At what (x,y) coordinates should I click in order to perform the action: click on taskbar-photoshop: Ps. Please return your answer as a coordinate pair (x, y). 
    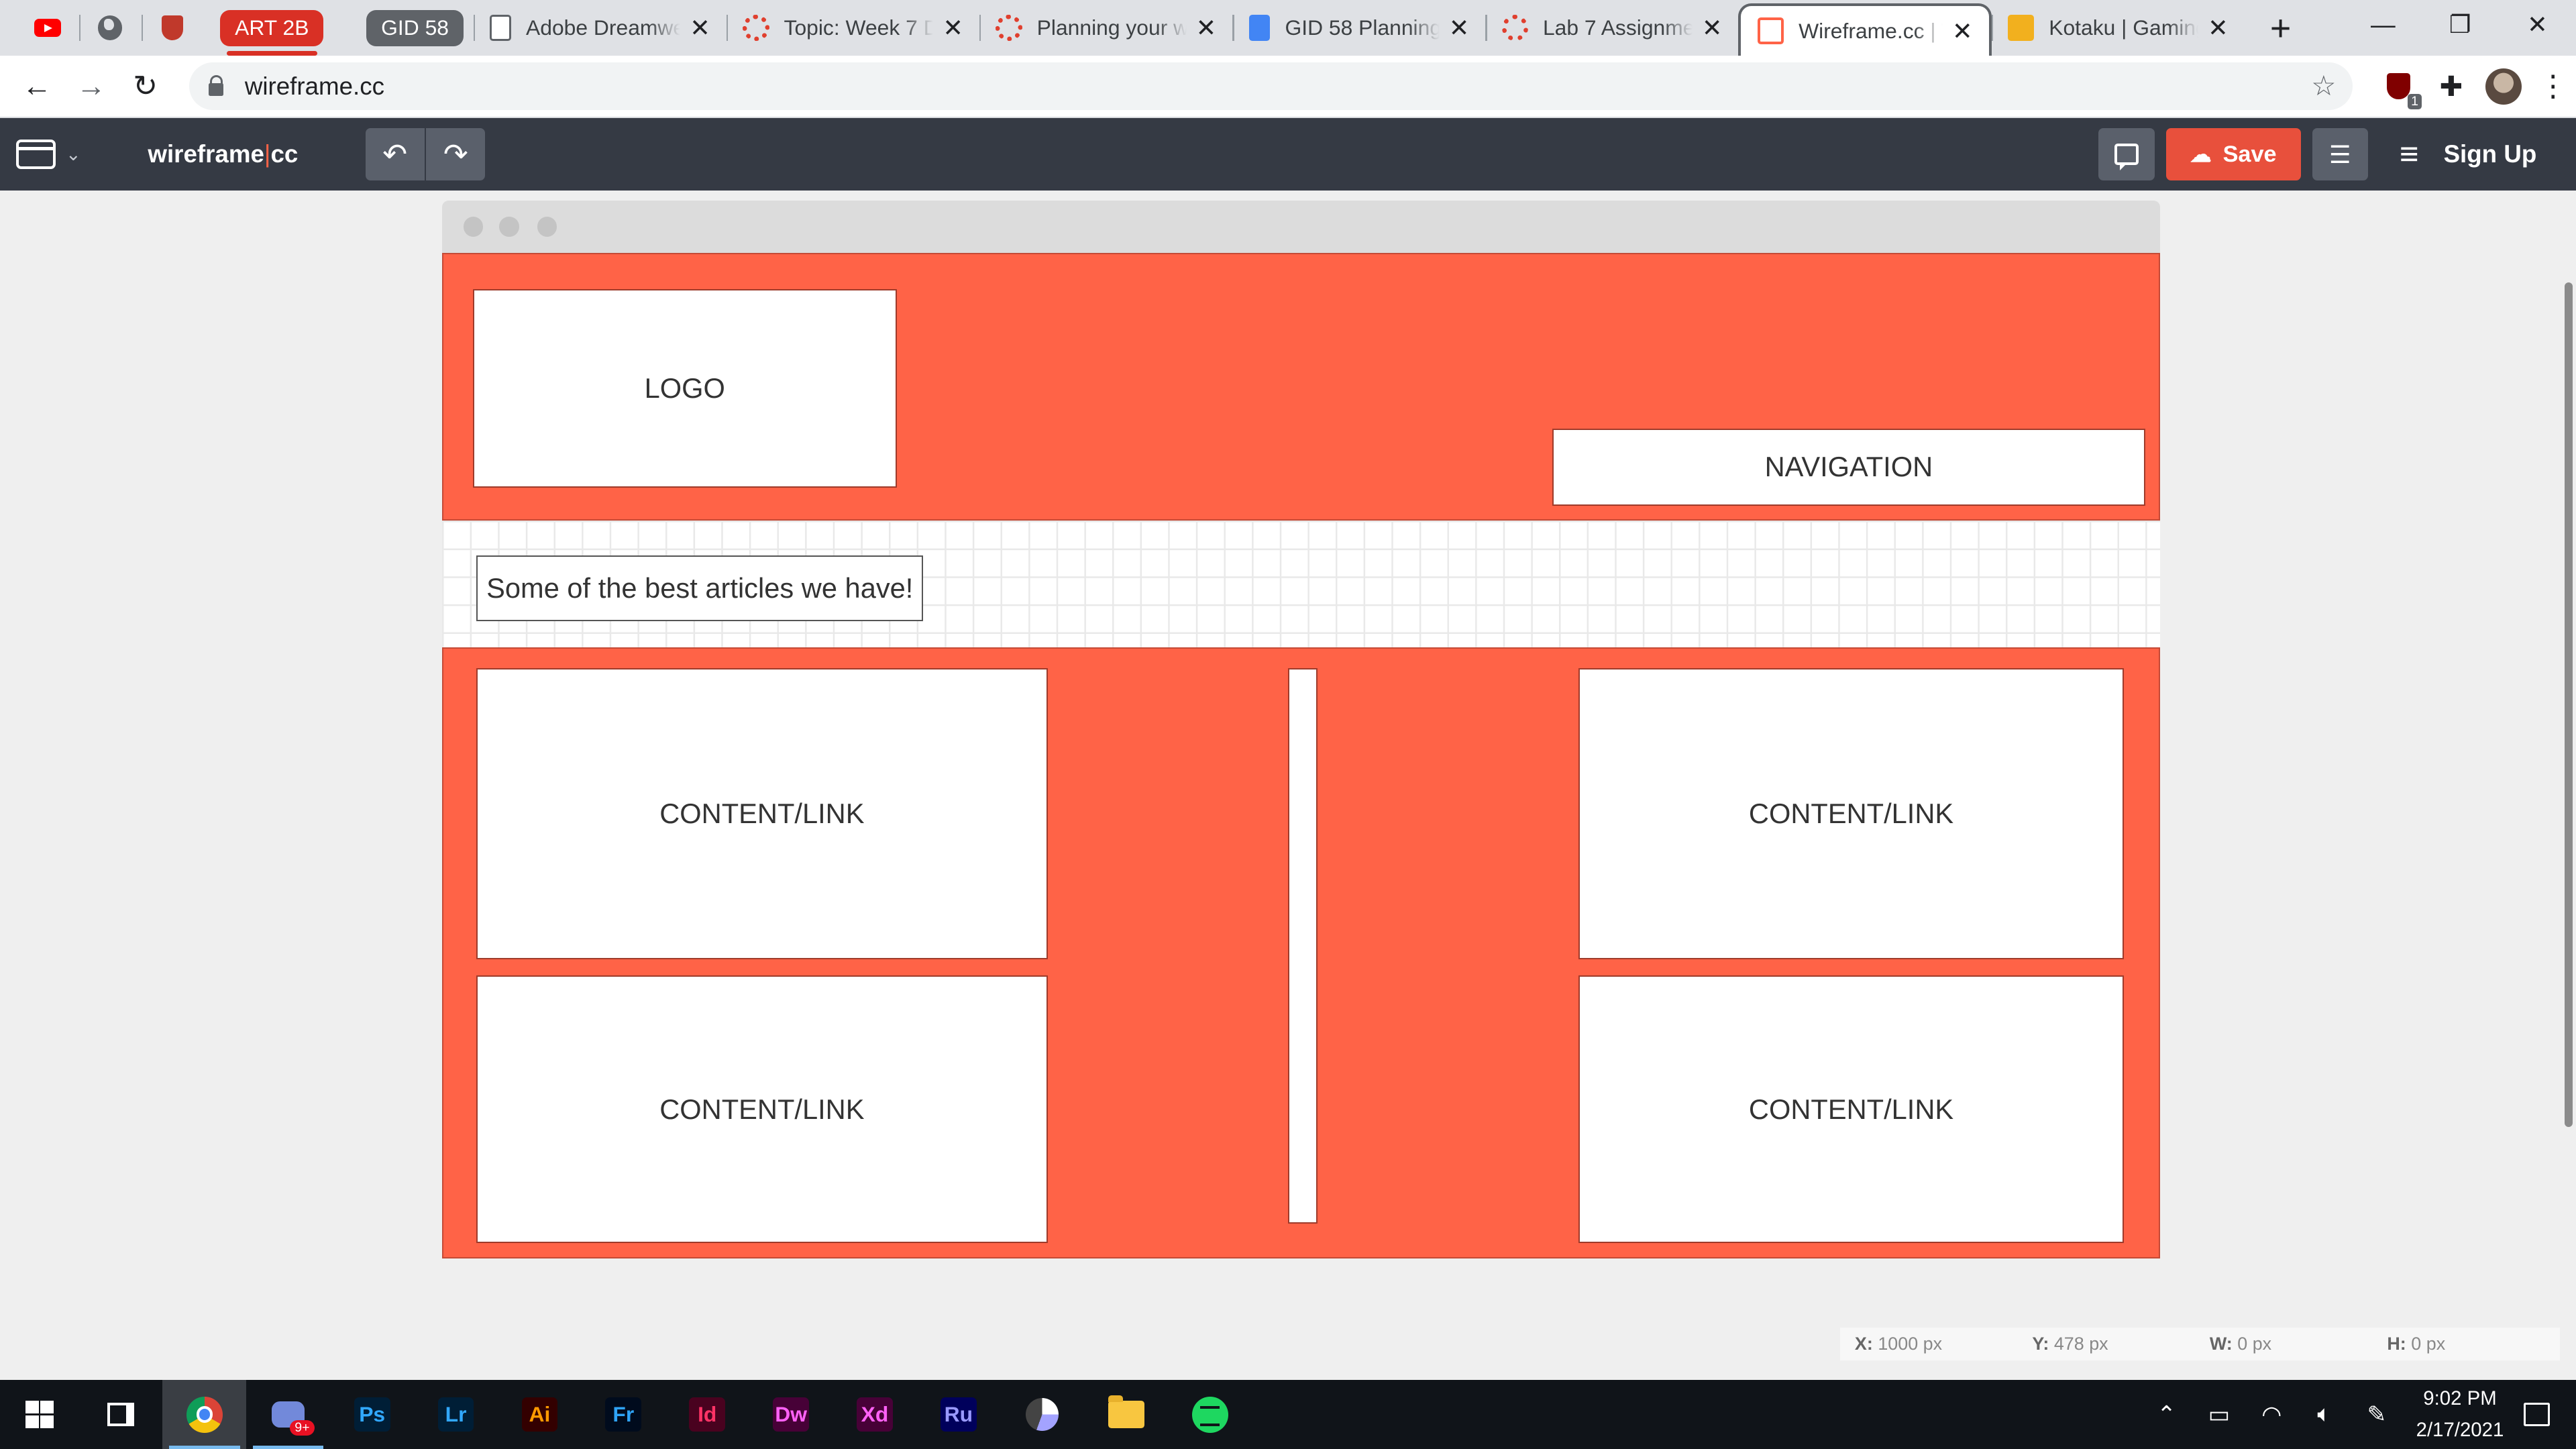
    Looking at the image, I should click on (372, 1414).